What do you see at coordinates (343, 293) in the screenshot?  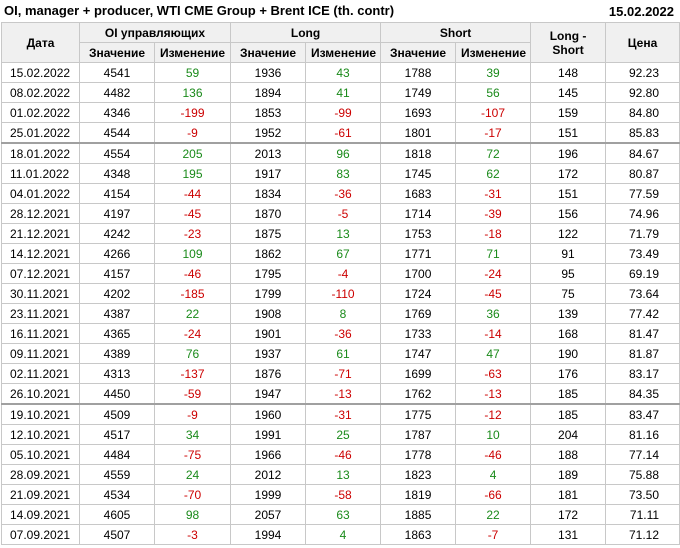 I see `cell-long-change: -110` at bounding box center [343, 293].